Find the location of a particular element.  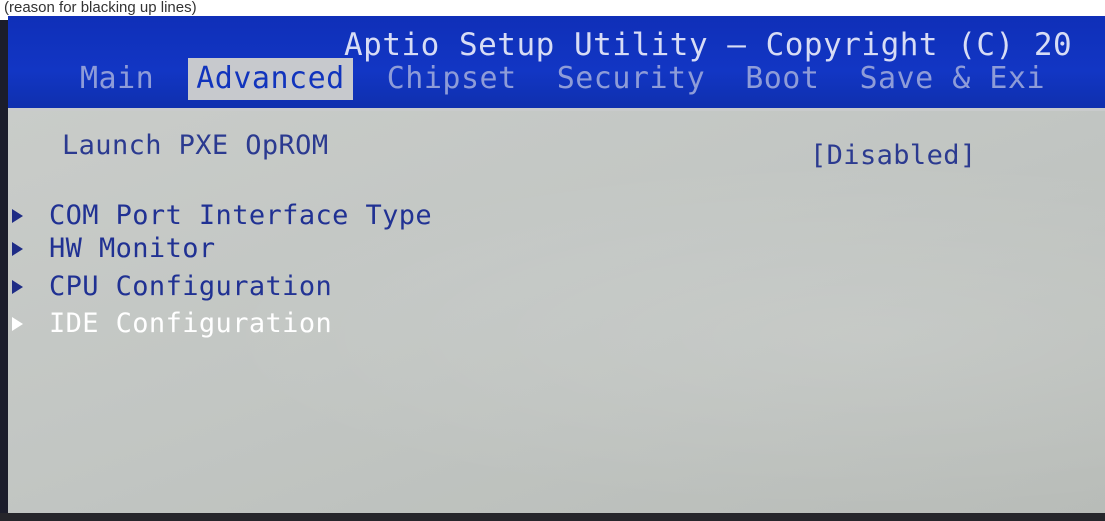

submenu-ide-configuration: IDE Configuration is located at coordinates (172, 324).